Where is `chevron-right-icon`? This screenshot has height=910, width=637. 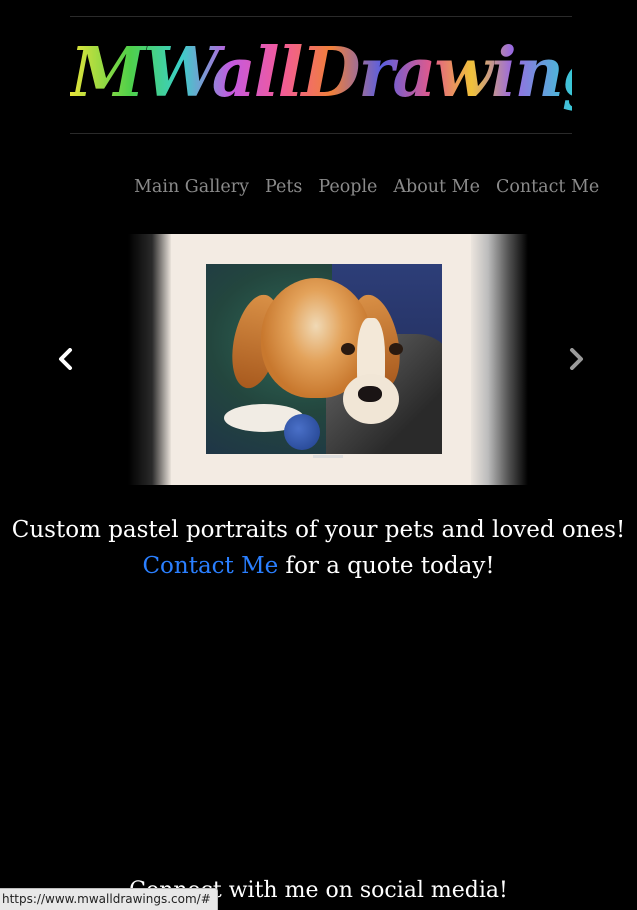 chevron-right-icon is located at coordinates (576, 359).